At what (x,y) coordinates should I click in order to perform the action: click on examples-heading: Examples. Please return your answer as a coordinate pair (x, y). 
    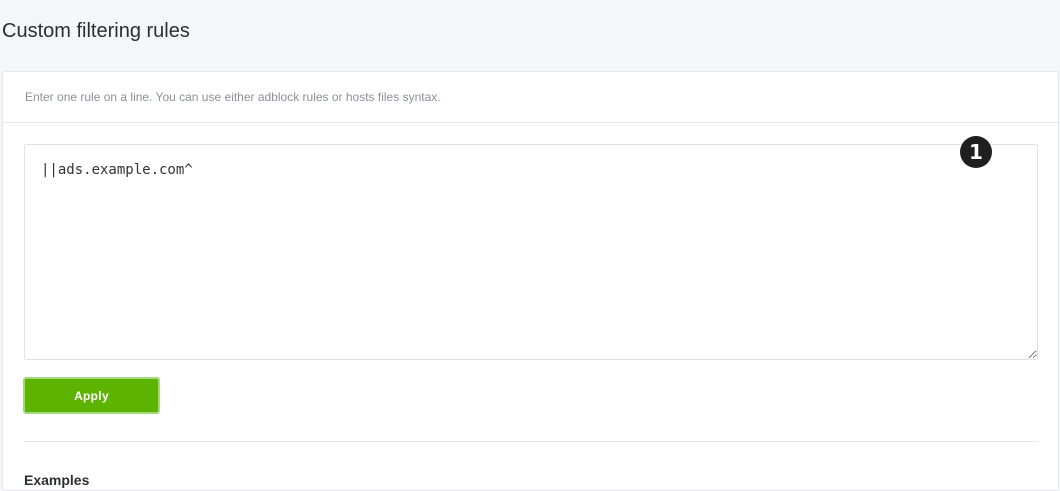
    Looking at the image, I should click on (57, 480).